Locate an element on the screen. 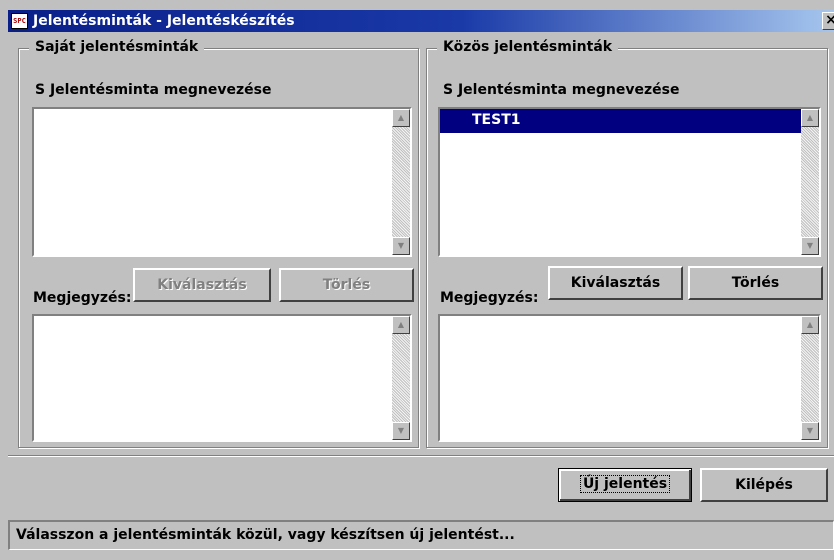 The image size is (834, 560). shared-delete-button-label: Törlés is located at coordinates (755, 283).